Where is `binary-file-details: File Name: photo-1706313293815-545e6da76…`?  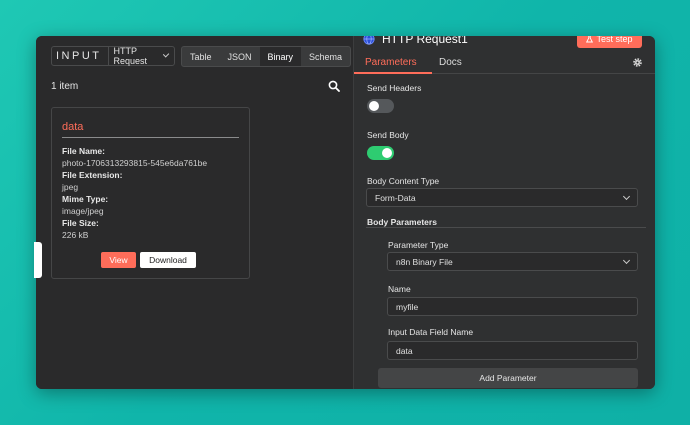 binary-file-details: File Name: photo-1706313293815-545e6da76… is located at coordinates (134, 193).